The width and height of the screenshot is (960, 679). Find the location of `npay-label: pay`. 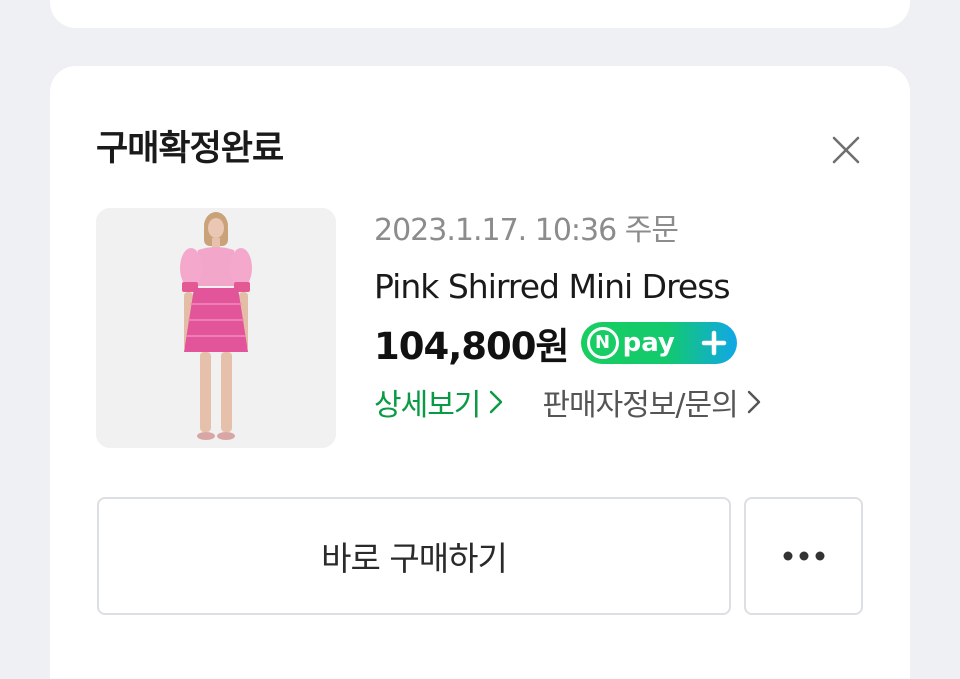

npay-label: pay is located at coordinates (648, 343).